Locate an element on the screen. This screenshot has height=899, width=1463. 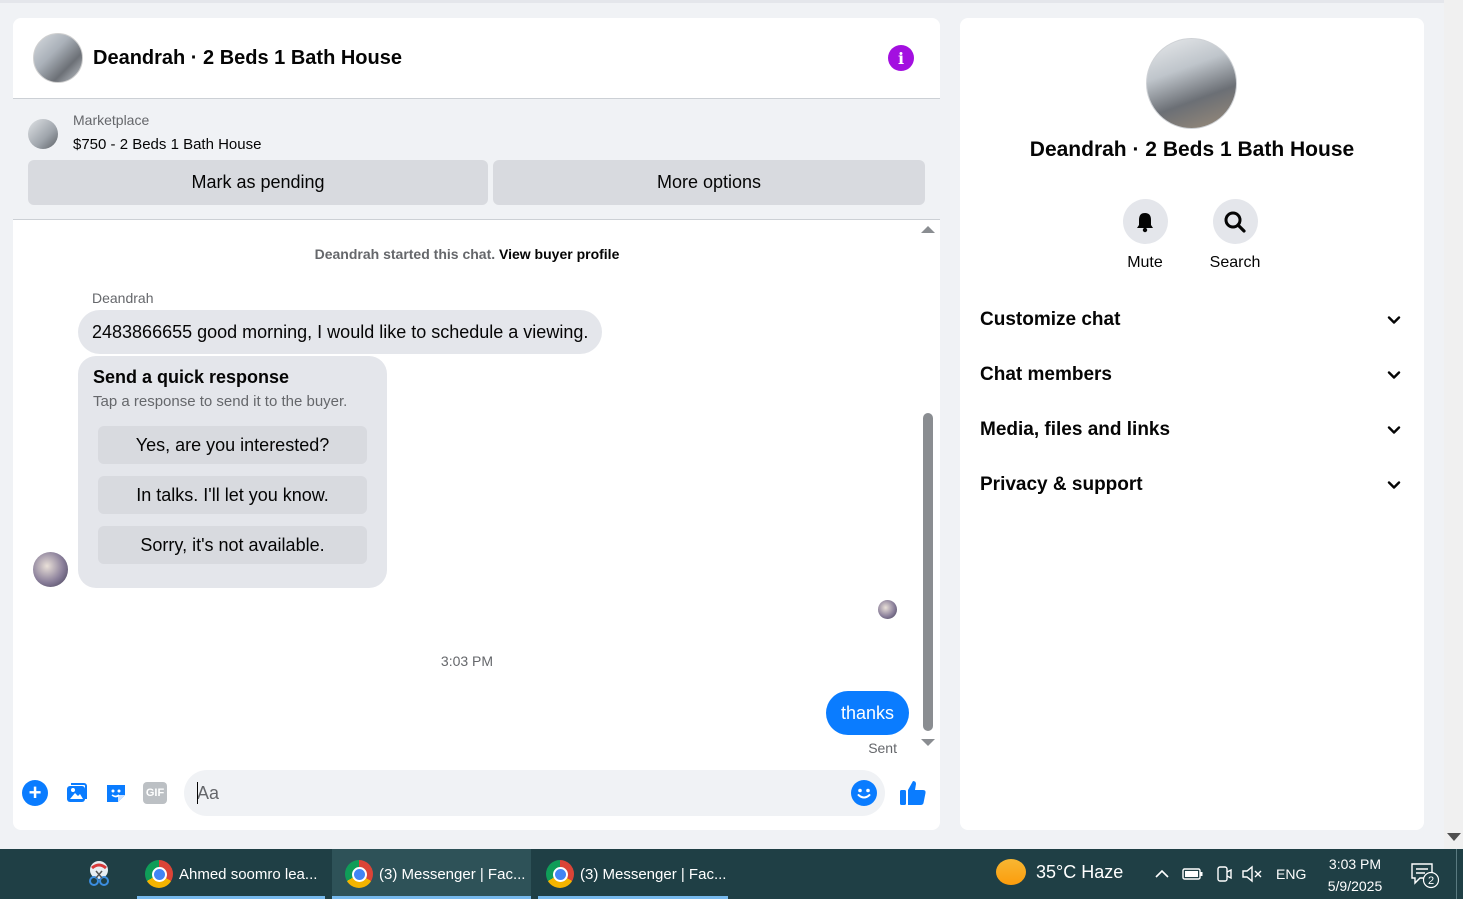
top-strip is located at coordinates (722, 1).